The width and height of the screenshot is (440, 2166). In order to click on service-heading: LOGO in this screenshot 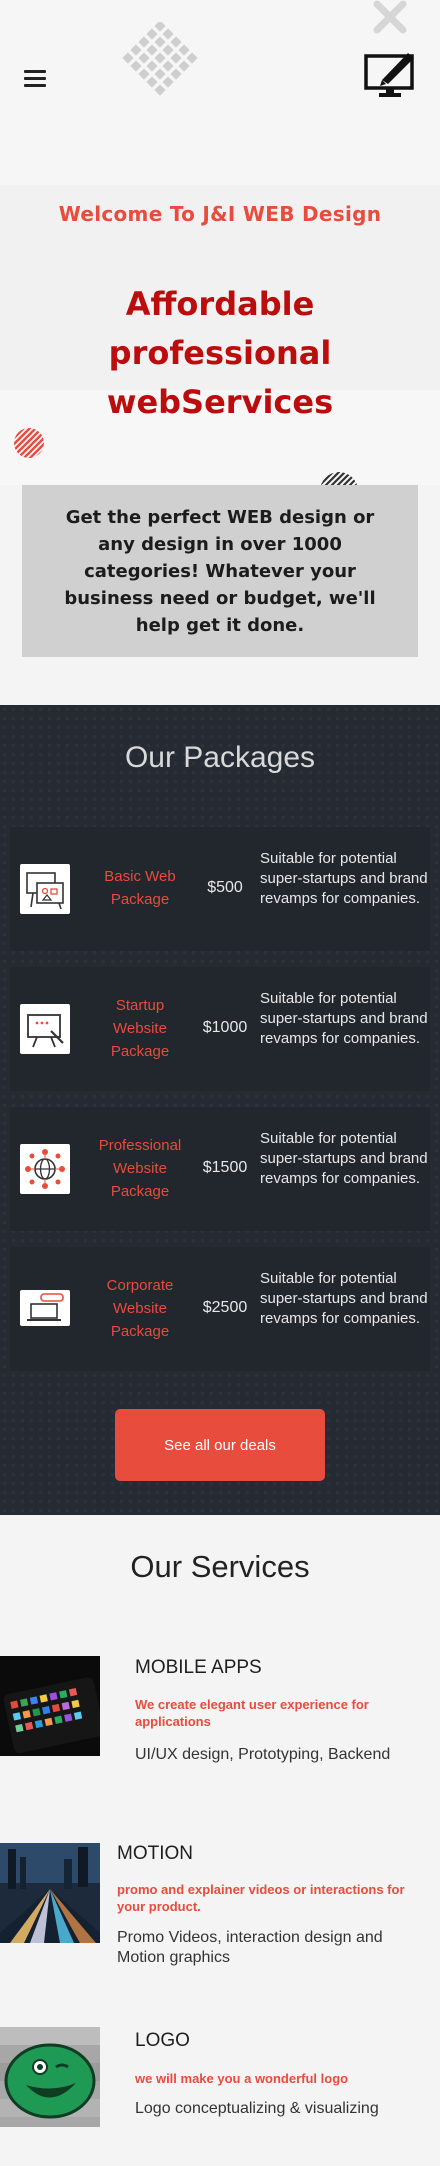, I will do `click(162, 2040)`.